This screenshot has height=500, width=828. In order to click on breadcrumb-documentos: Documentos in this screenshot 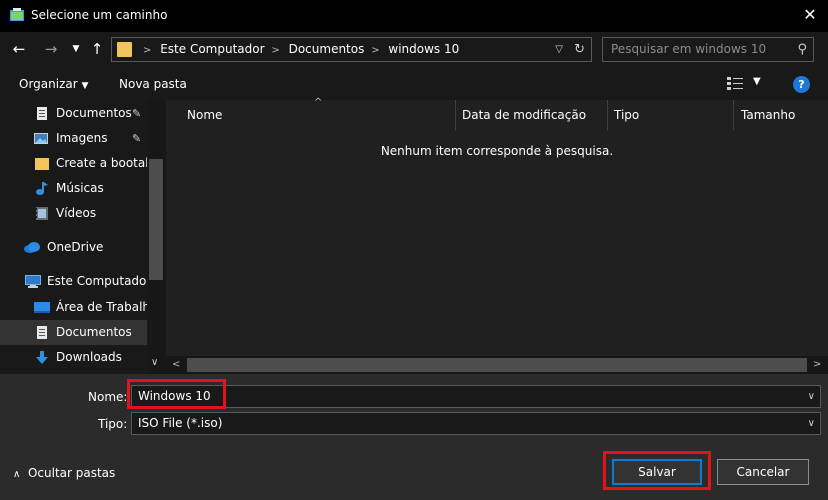, I will do `click(327, 49)`.